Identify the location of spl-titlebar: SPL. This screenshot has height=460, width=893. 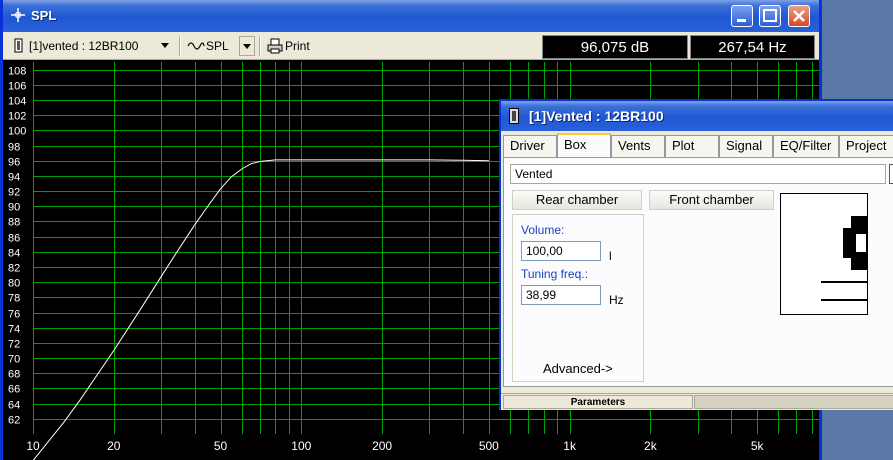
(411, 16).